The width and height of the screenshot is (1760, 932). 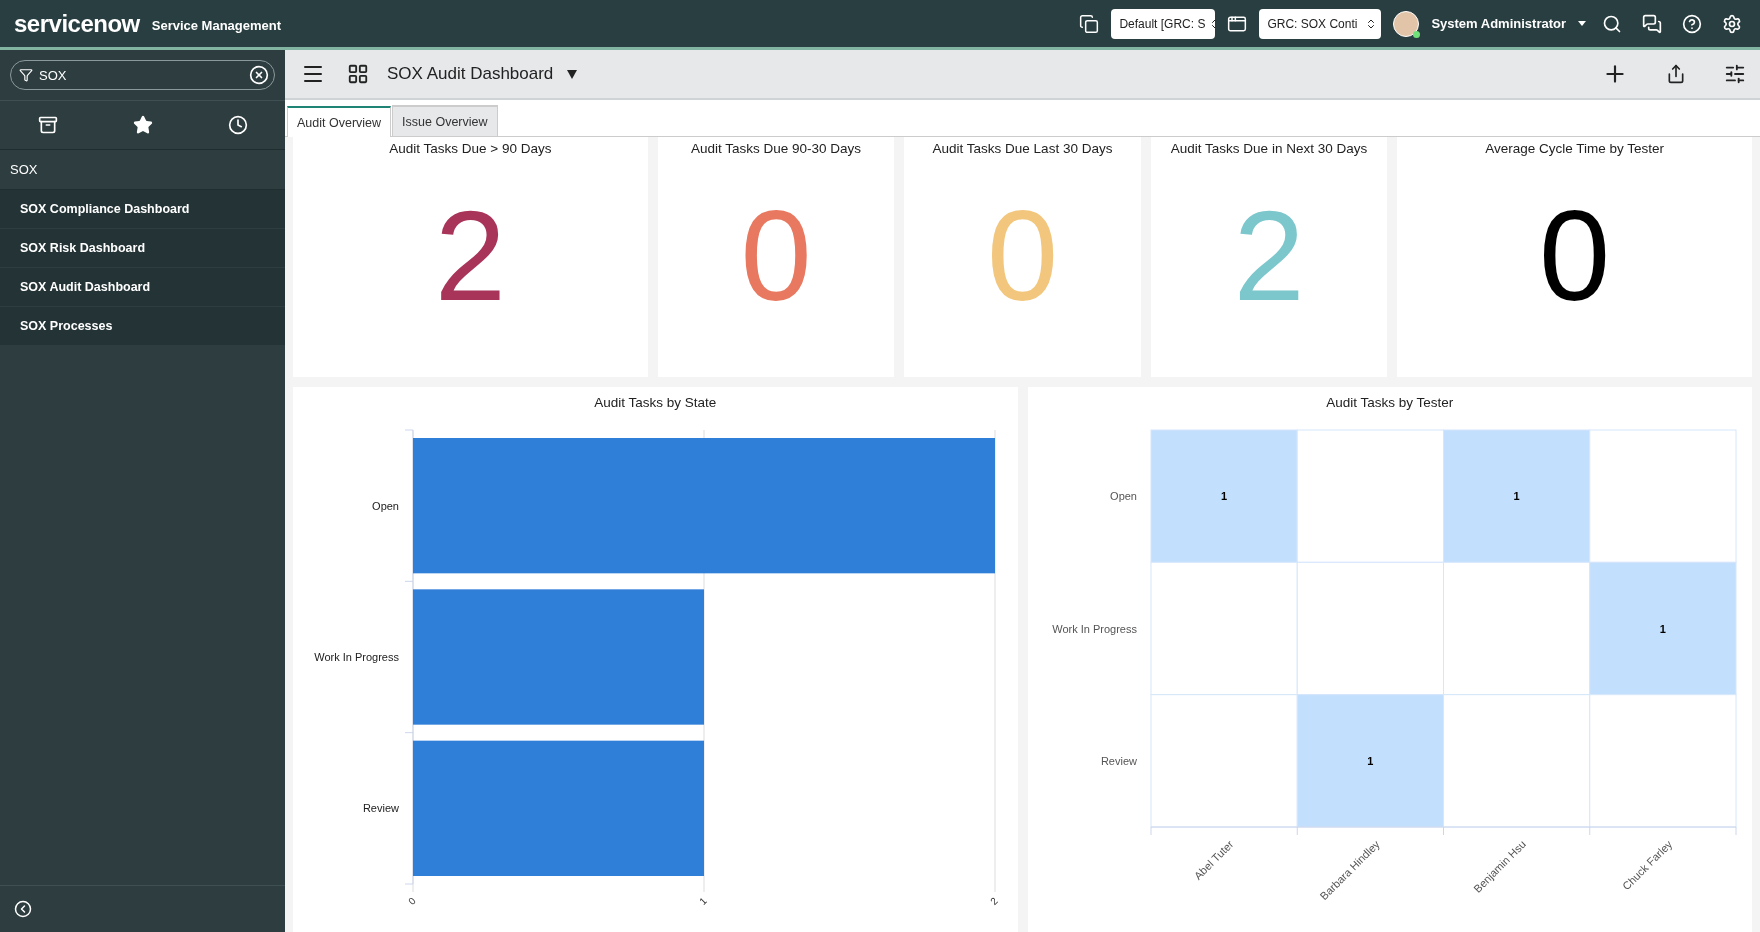 I want to click on chart-title: Audit Tasks by Tester, so click(x=1390, y=403).